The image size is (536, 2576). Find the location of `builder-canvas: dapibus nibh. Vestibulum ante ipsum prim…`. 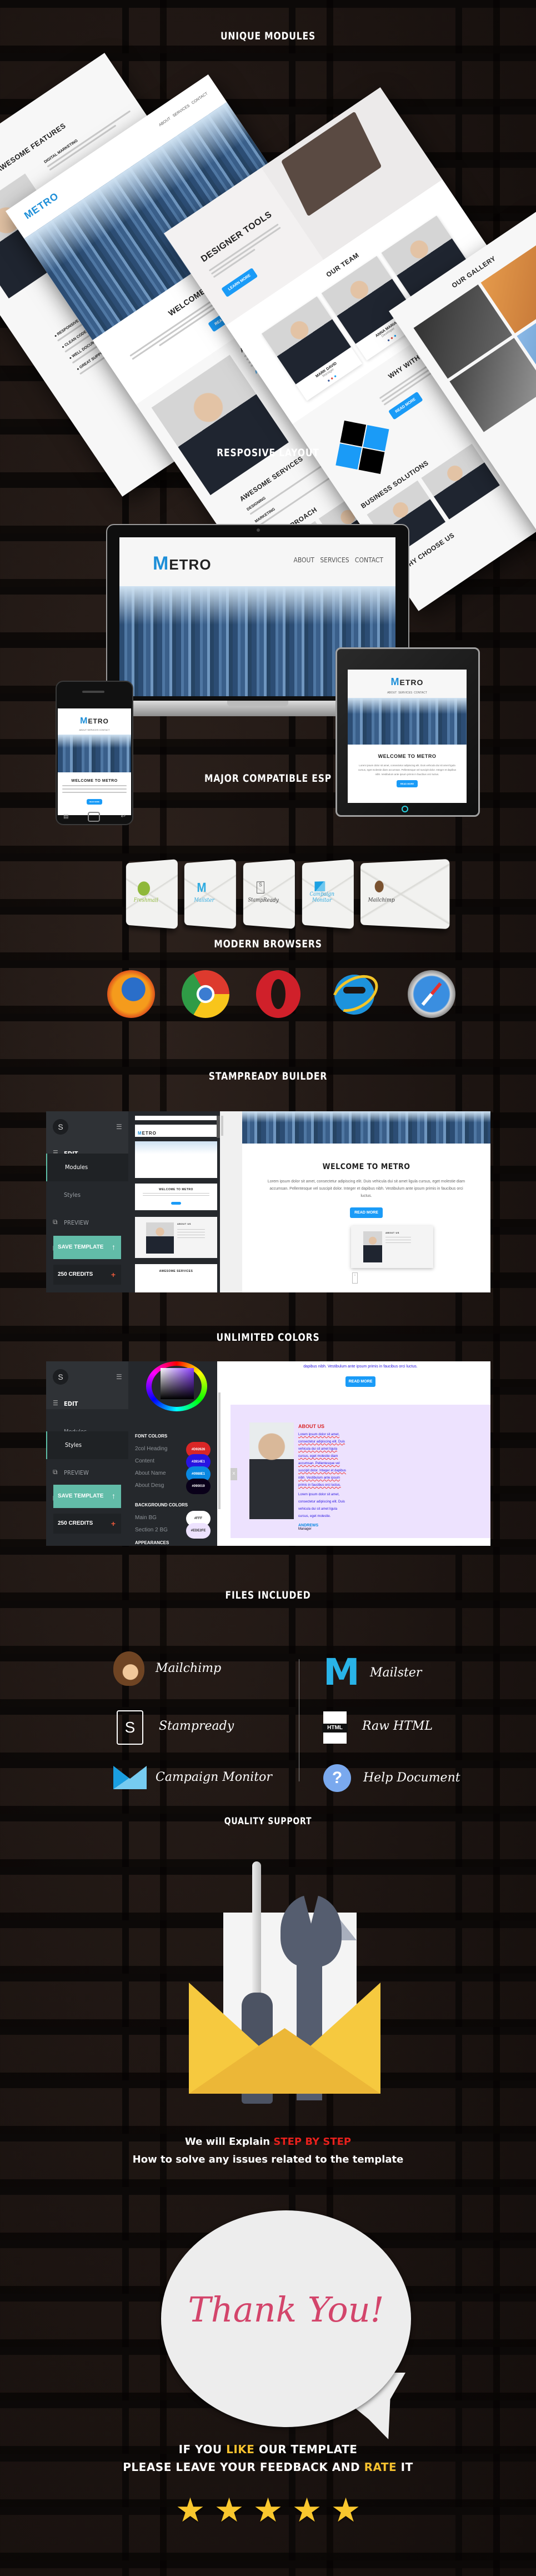

builder-canvas: dapibus nibh. Vestibulum ante ipsum prim… is located at coordinates (354, 1454).